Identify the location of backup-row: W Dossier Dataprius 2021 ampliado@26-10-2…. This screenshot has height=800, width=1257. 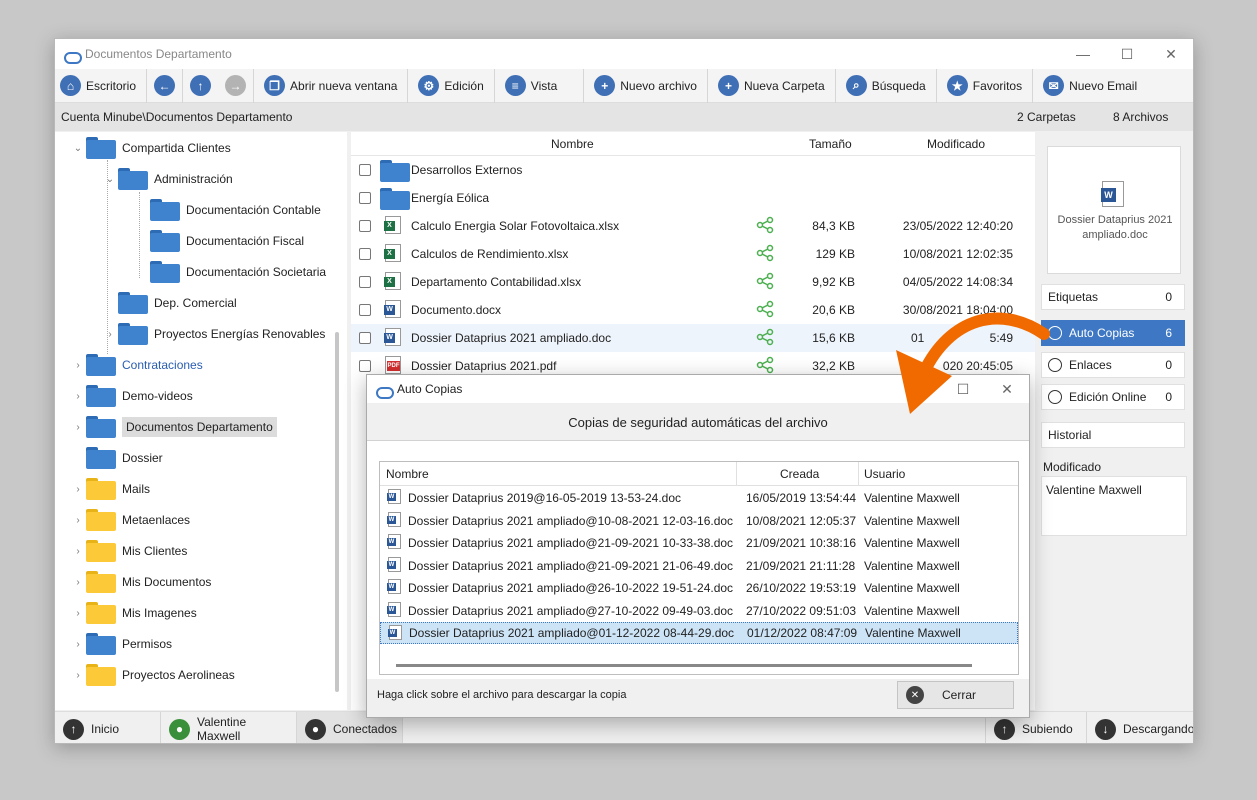
(699, 588).